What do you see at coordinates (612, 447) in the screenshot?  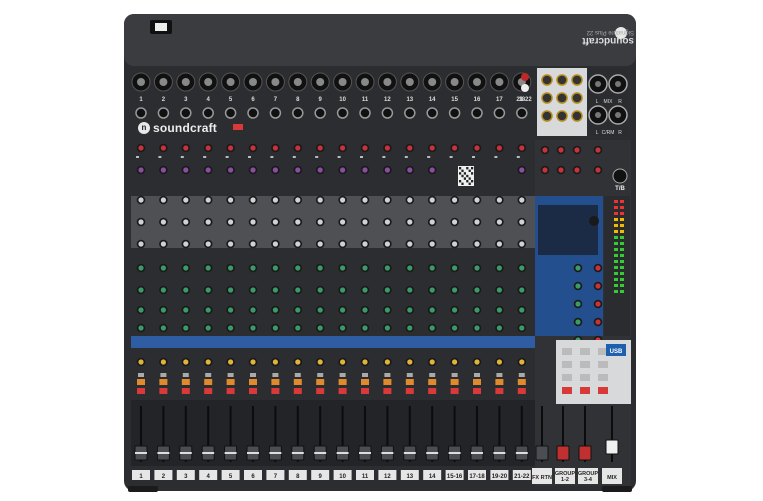 I see `mix-fader` at bounding box center [612, 447].